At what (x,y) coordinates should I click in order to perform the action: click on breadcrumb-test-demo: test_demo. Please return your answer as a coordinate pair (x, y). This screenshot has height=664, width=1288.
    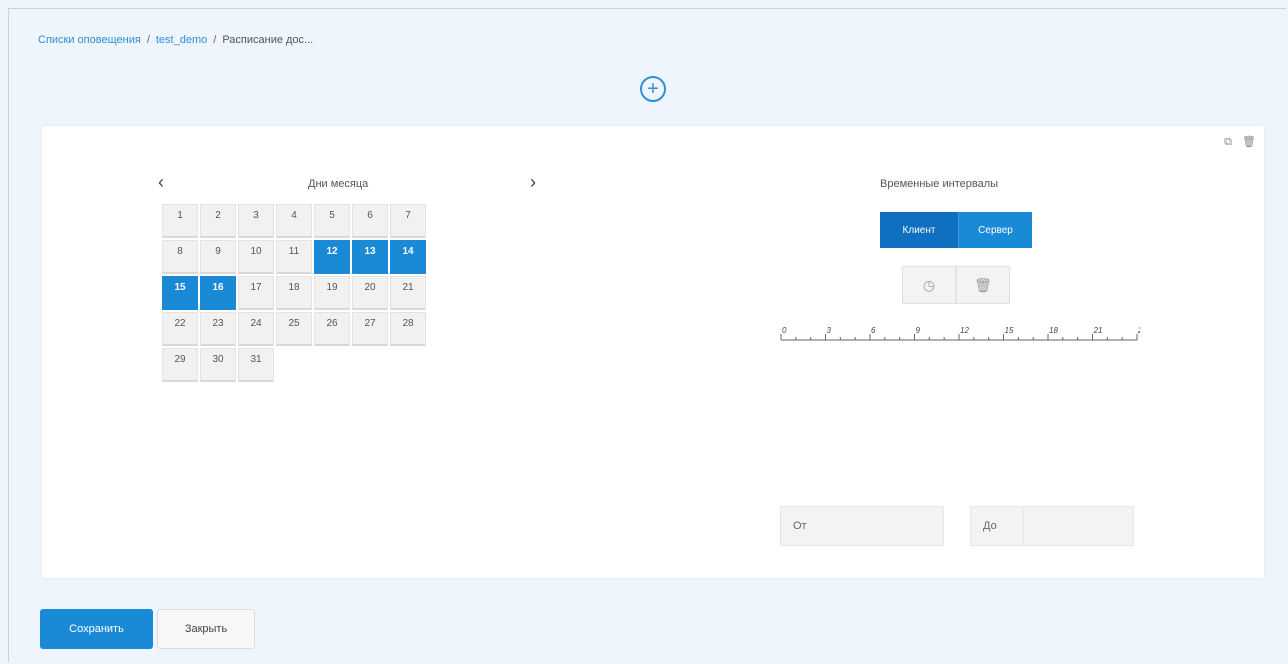
    Looking at the image, I should click on (181, 40).